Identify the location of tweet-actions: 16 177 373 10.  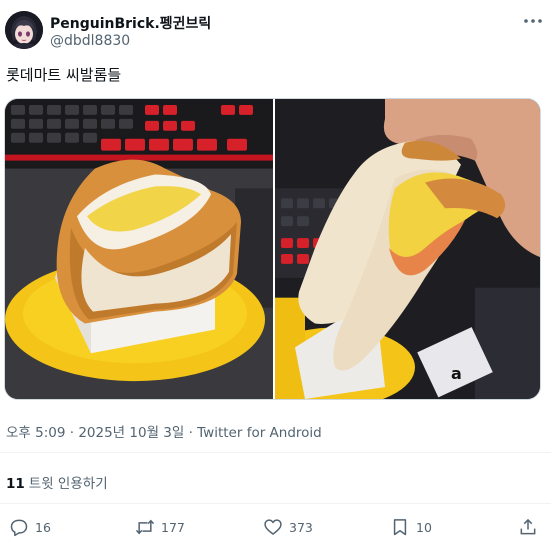
(275, 529).